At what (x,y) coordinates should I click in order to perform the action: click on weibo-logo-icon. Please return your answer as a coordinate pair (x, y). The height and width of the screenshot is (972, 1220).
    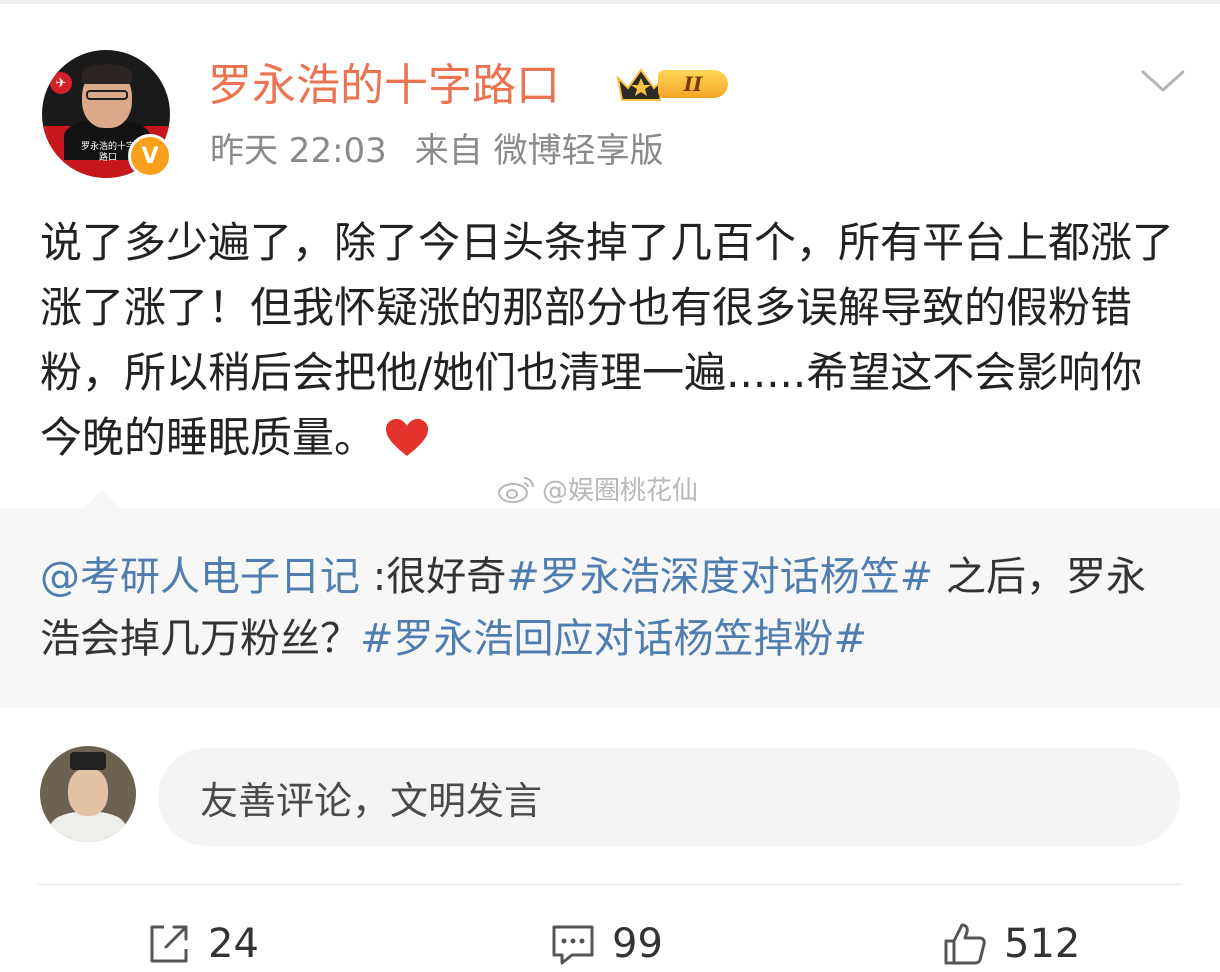
    Looking at the image, I should click on (516, 489).